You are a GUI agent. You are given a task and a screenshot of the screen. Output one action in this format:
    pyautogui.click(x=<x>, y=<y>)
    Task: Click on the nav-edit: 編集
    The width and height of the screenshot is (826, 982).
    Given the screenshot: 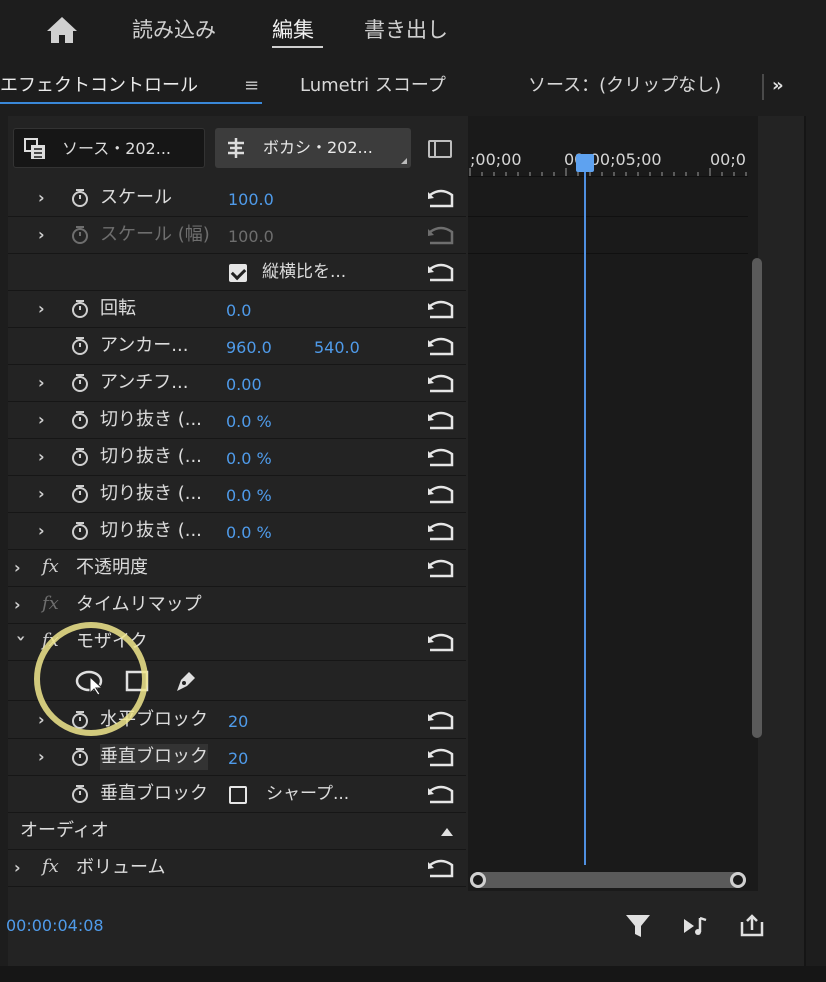 What is the action you would take?
    pyautogui.click(x=293, y=30)
    